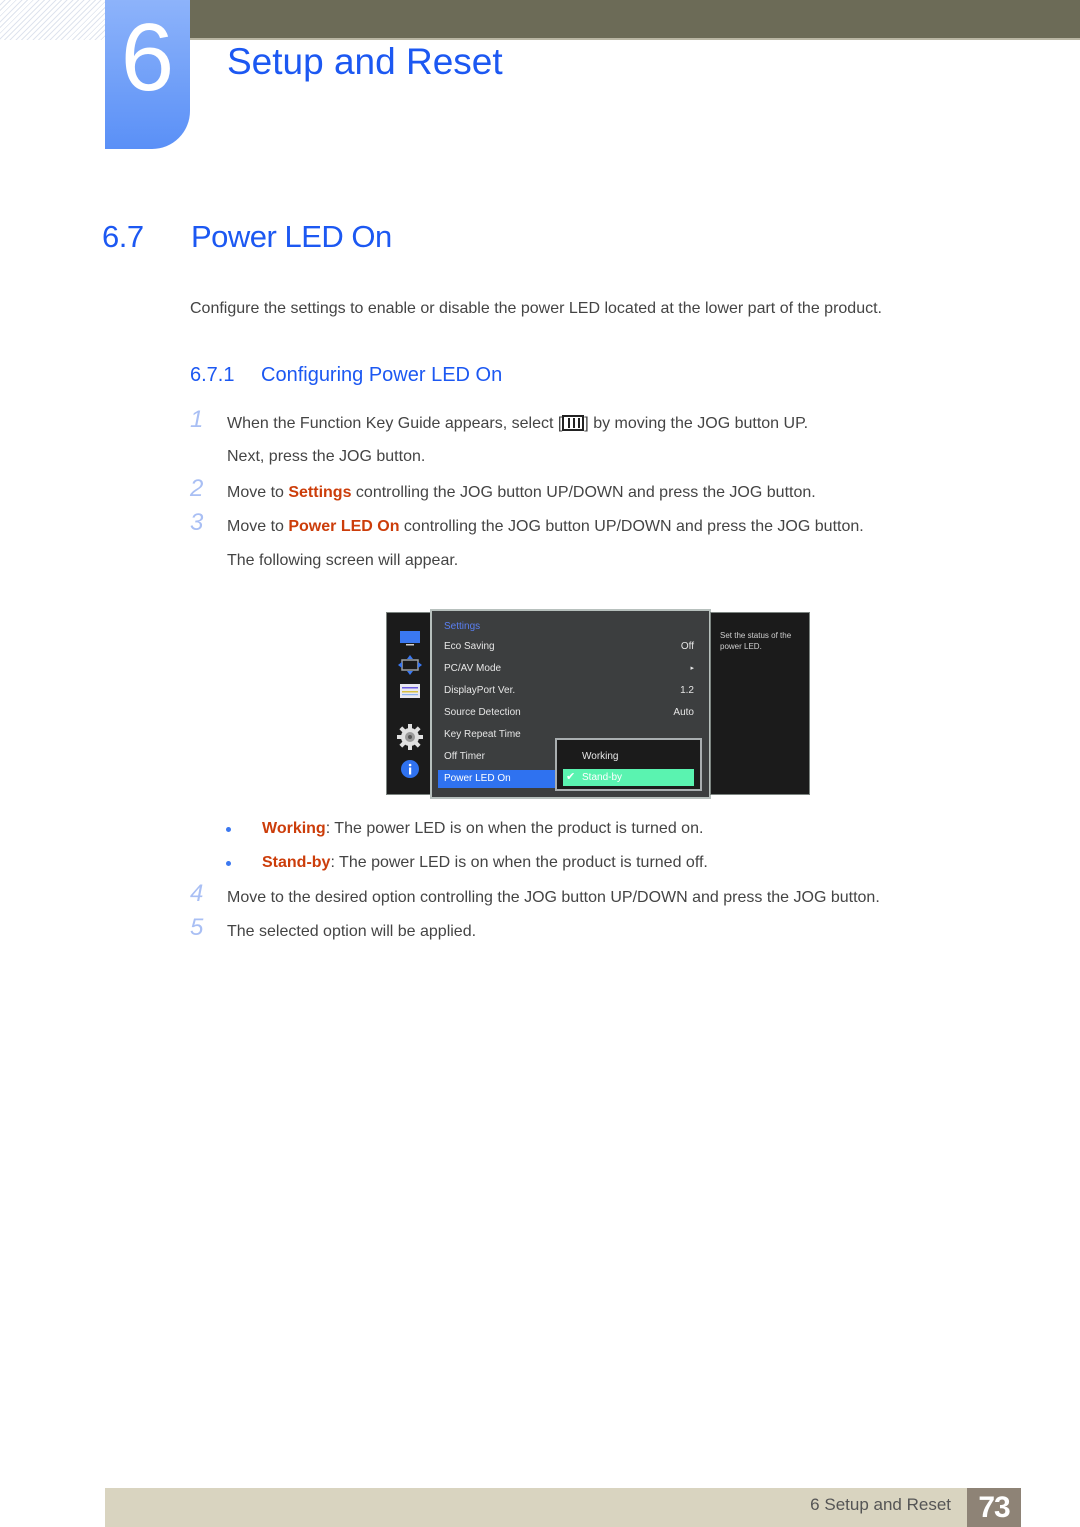 Image resolution: width=1080 pixels, height=1527 pixels. What do you see at coordinates (326, 456) in the screenshot?
I see `step-text: Next, press the JOG button.` at bounding box center [326, 456].